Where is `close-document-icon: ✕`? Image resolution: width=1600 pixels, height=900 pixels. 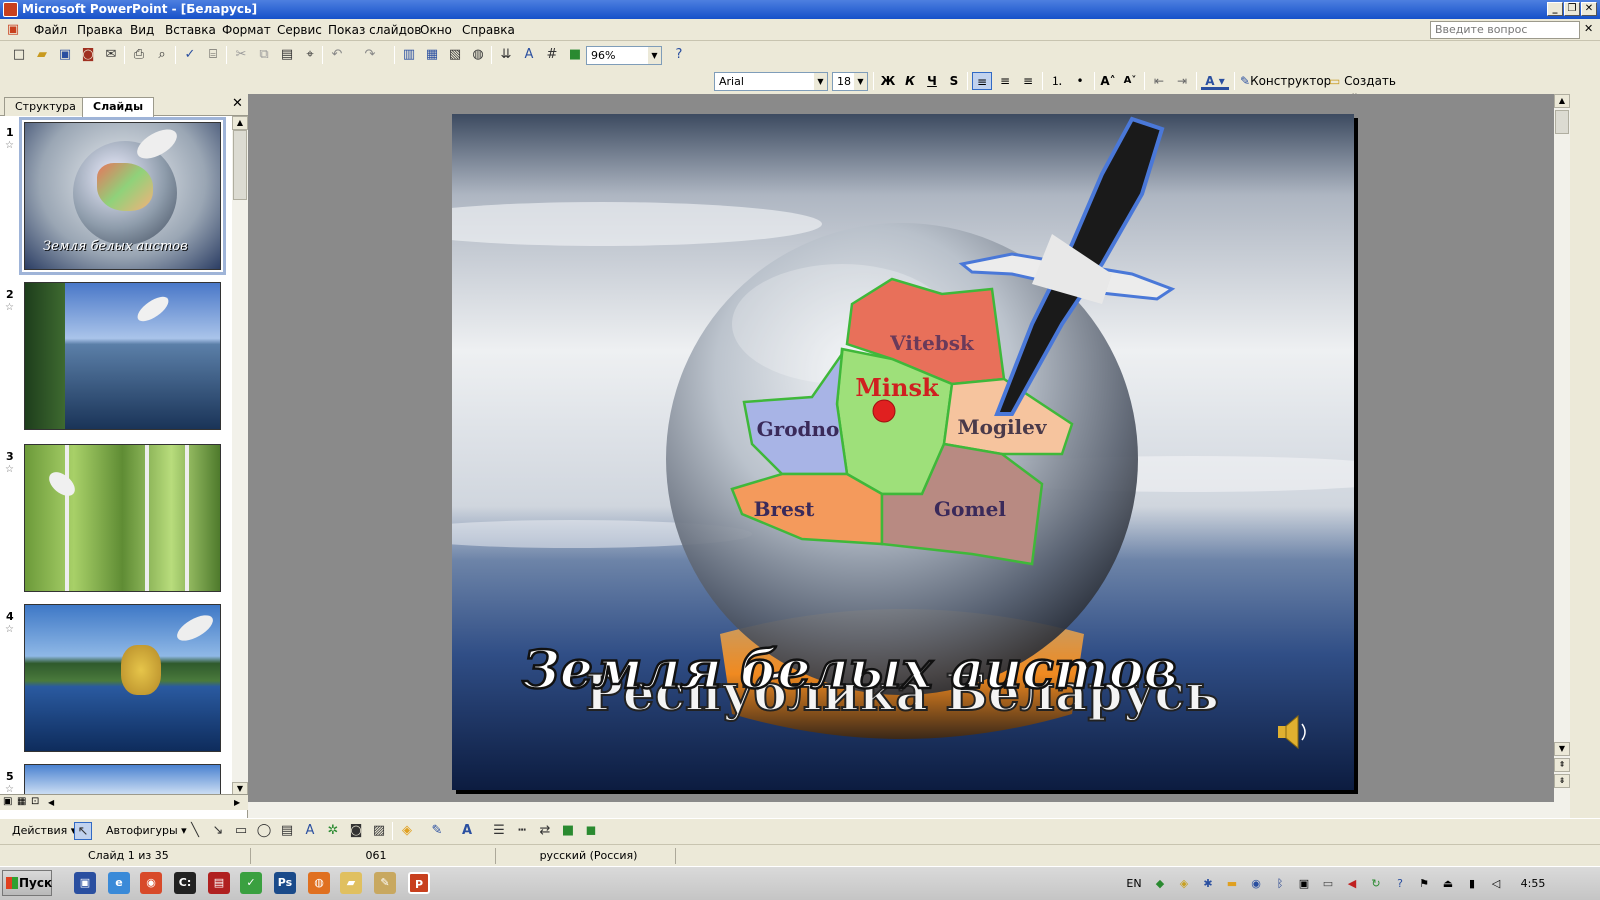
close-document-icon: ✕ is located at coordinates (1588, 28).